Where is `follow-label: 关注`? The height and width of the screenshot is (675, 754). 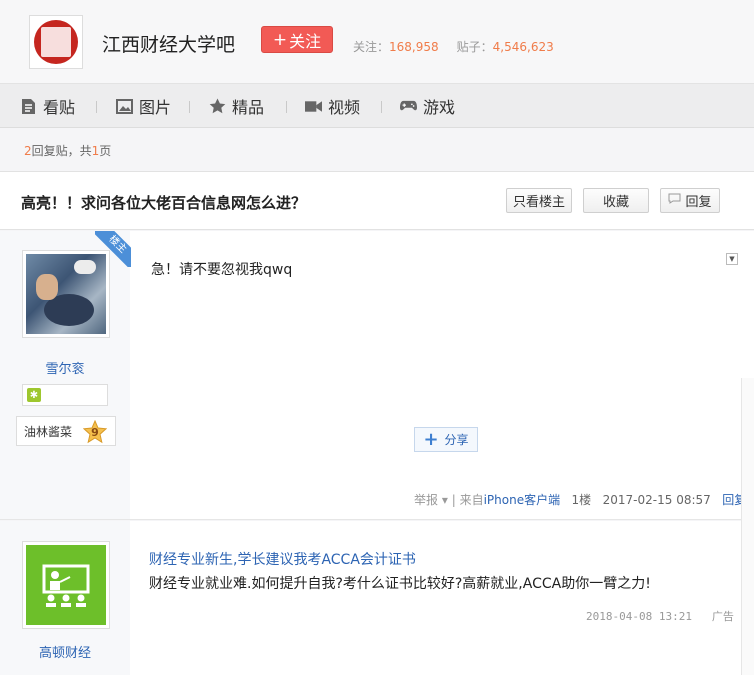 follow-label: 关注 is located at coordinates (305, 41).